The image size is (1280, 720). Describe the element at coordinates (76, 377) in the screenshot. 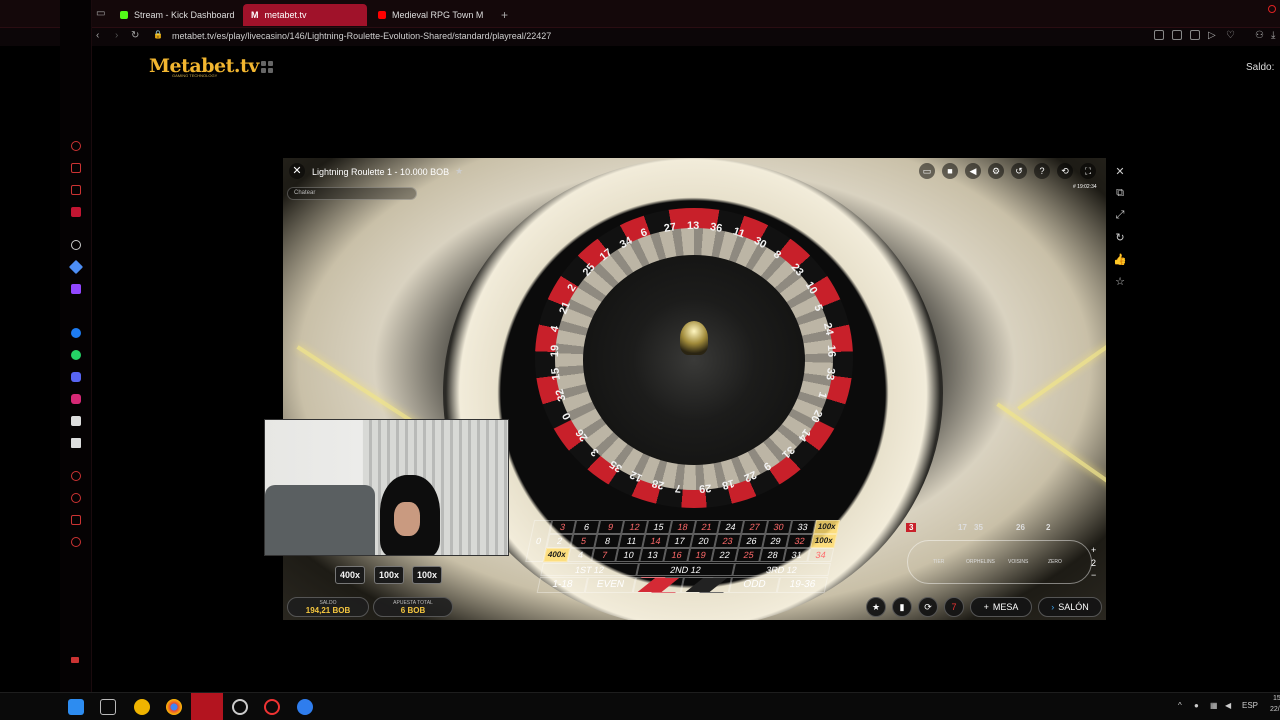

I see `discord-icon` at that location.